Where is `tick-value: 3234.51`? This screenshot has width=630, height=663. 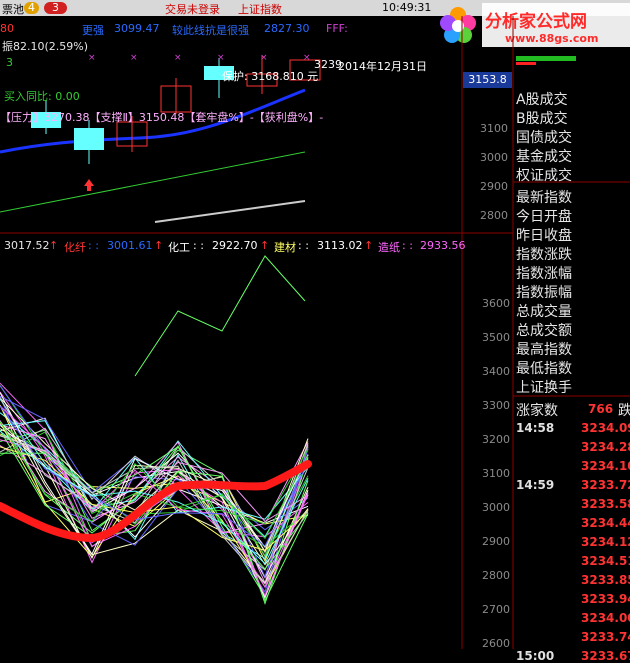 tick-value: 3234.51 is located at coordinates (605, 561).